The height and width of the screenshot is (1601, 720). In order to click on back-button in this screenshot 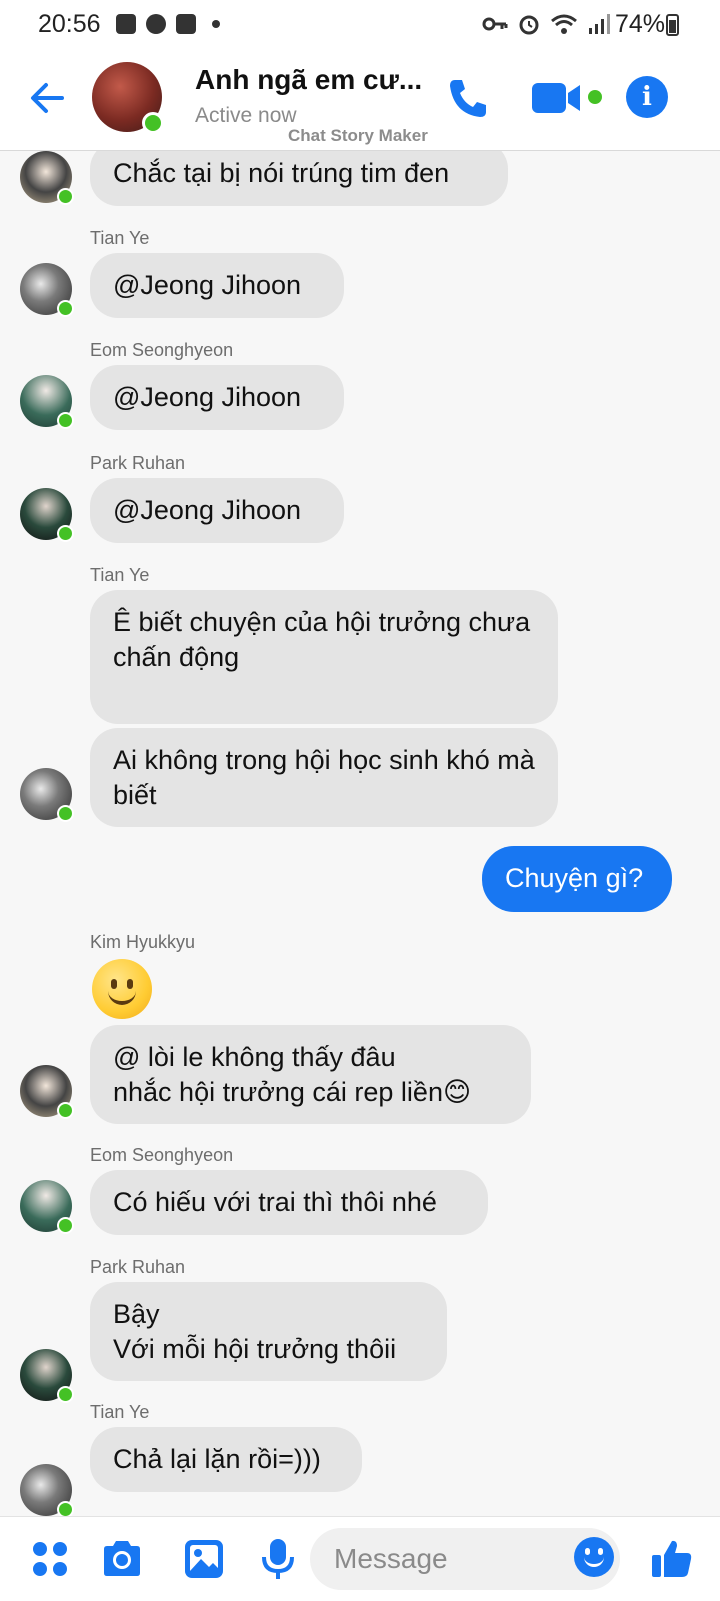, I will do `click(46, 98)`.